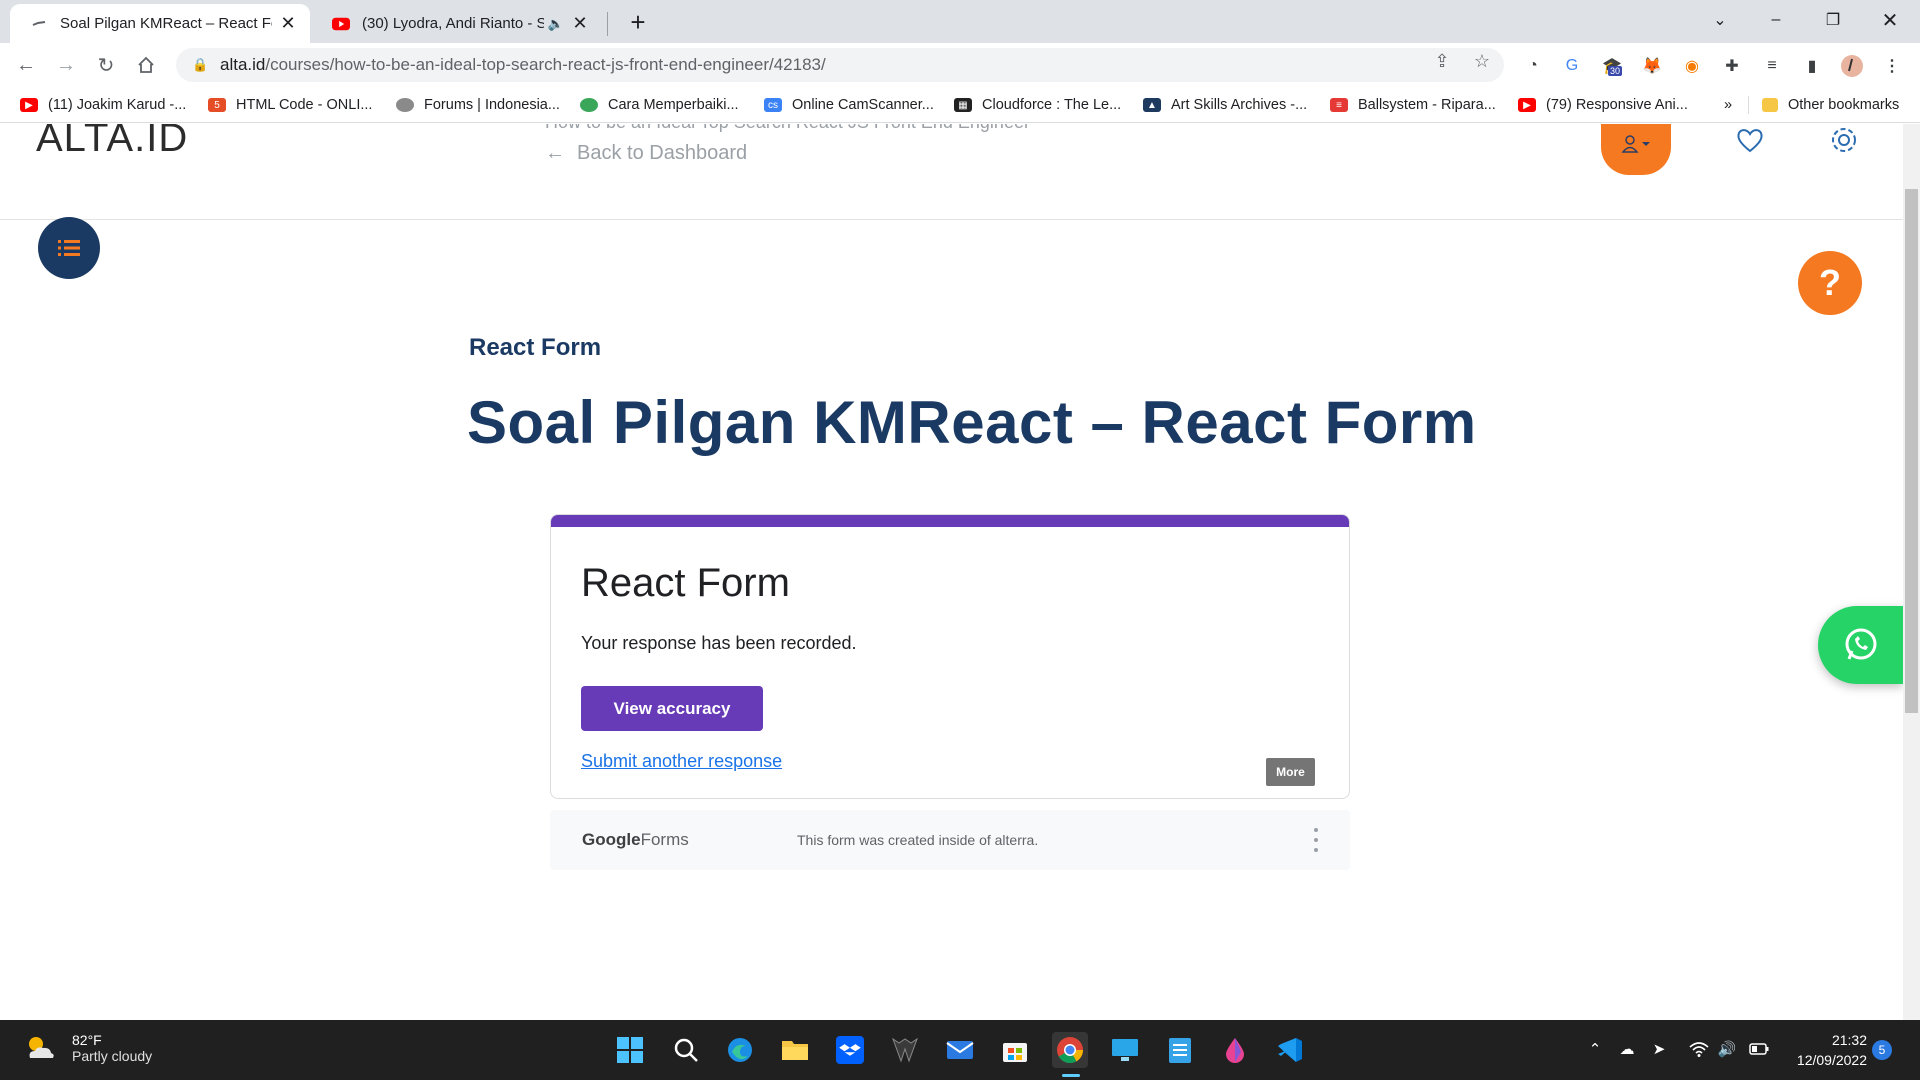 The image size is (1920, 1080). Describe the element at coordinates (1826, 1050) in the screenshot. I see `system-clock: 21:32 12/09/2022` at that location.